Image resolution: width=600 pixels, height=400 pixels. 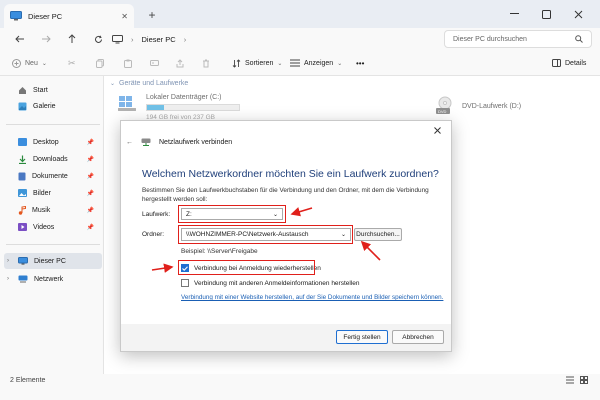 What do you see at coordinates (370, 250) in the screenshot?
I see `annotation-arrow-folder` at bounding box center [370, 250].